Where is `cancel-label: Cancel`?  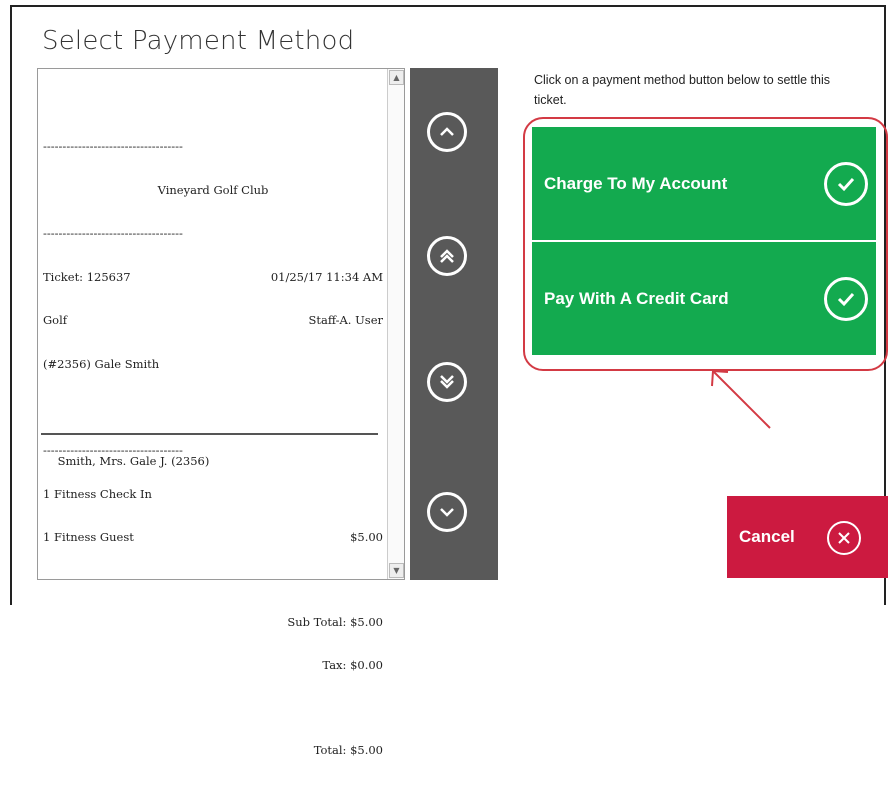 cancel-label: Cancel is located at coordinates (767, 536).